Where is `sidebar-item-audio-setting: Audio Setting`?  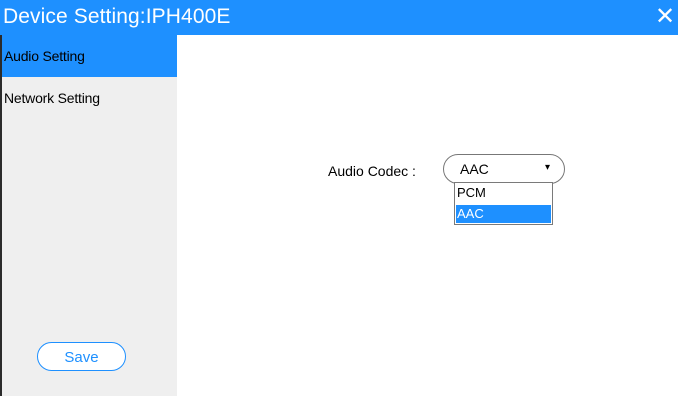
sidebar-item-audio-setting: Audio Setting is located at coordinates (88, 56).